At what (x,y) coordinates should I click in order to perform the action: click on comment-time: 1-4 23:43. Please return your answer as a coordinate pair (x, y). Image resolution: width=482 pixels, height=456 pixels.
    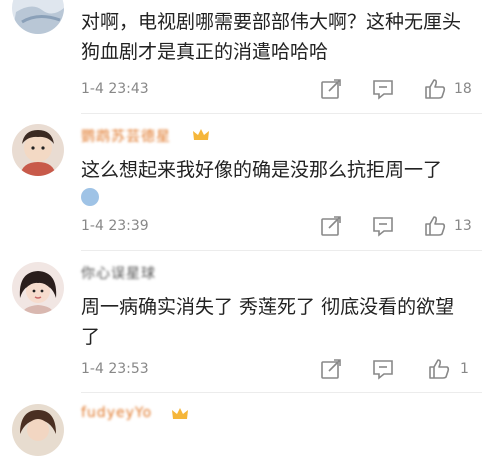
    Looking at the image, I should click on (115, 89).